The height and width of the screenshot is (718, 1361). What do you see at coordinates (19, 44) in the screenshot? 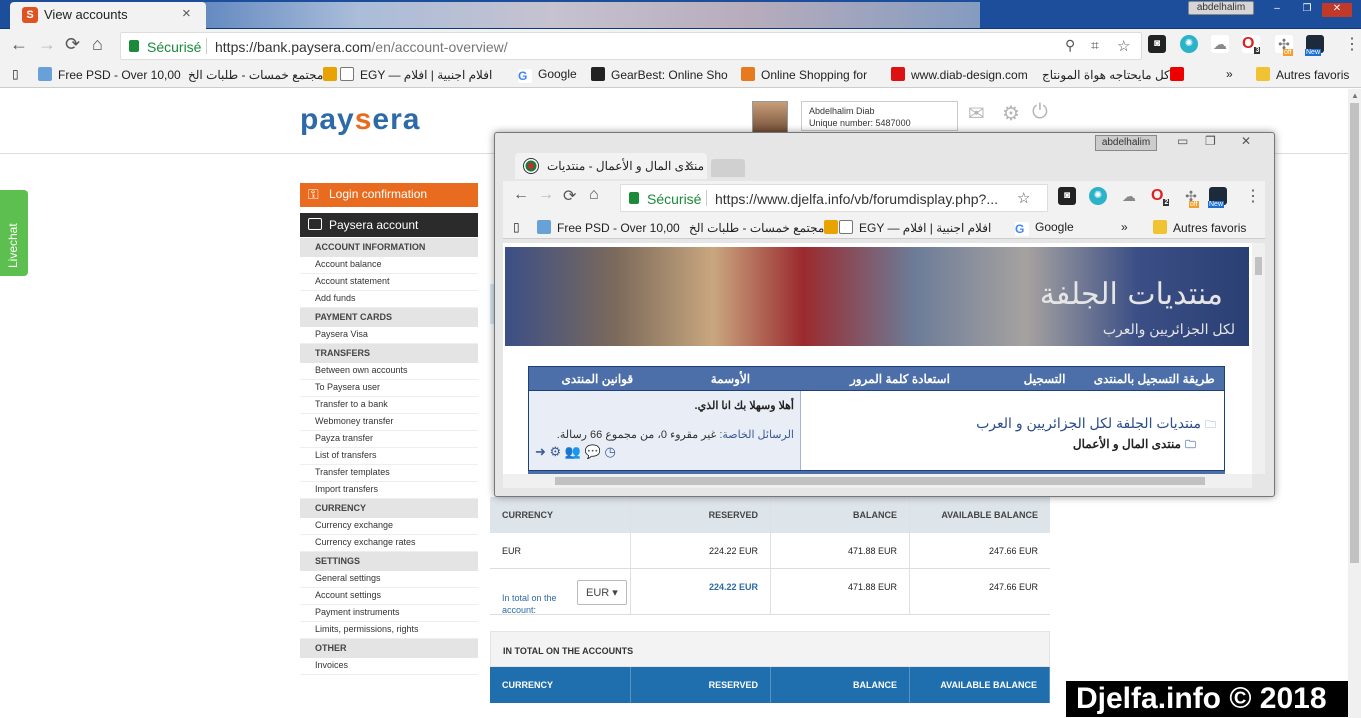
I see `back-arrow-icon: ←` at bounding box center [19, 44].